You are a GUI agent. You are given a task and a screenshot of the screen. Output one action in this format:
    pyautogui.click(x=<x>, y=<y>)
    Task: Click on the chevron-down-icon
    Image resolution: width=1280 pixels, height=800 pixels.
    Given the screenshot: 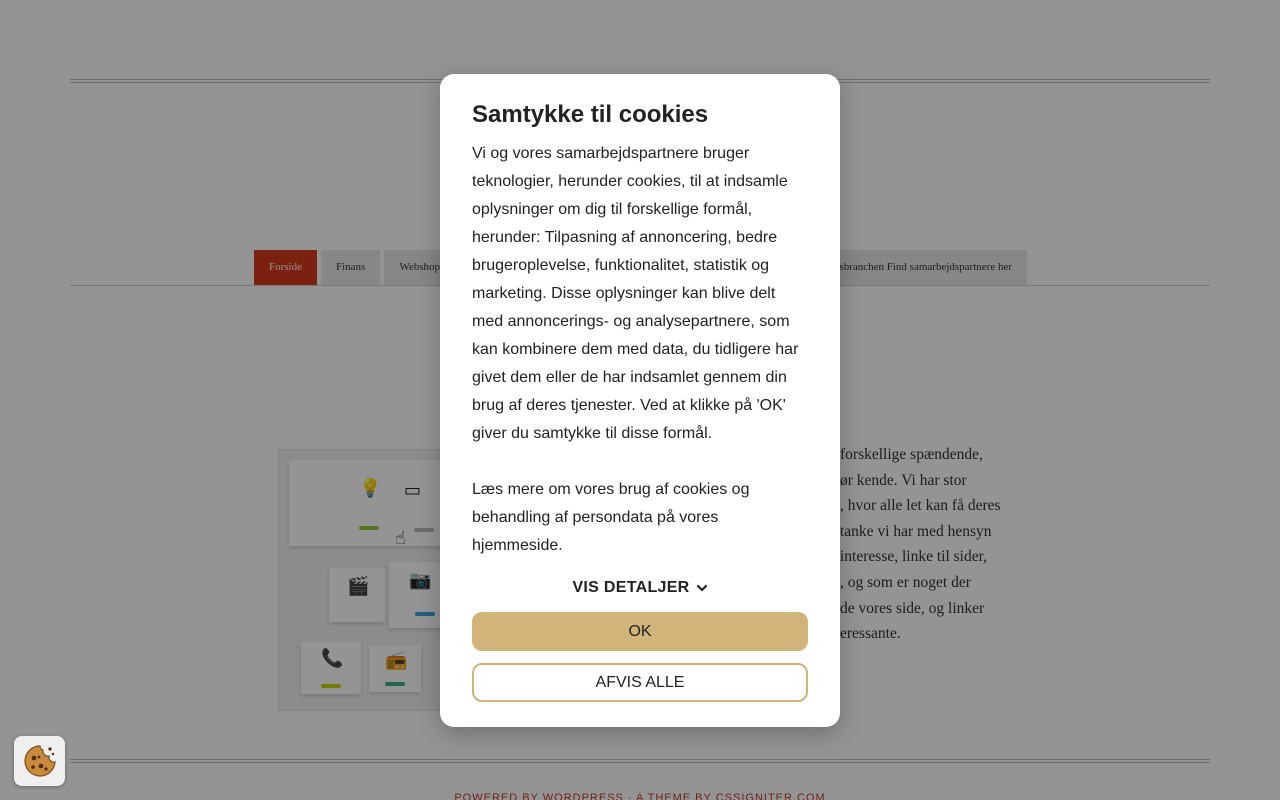 What is the action you would take?
    pyautogui.click(x=701, y=588)
    